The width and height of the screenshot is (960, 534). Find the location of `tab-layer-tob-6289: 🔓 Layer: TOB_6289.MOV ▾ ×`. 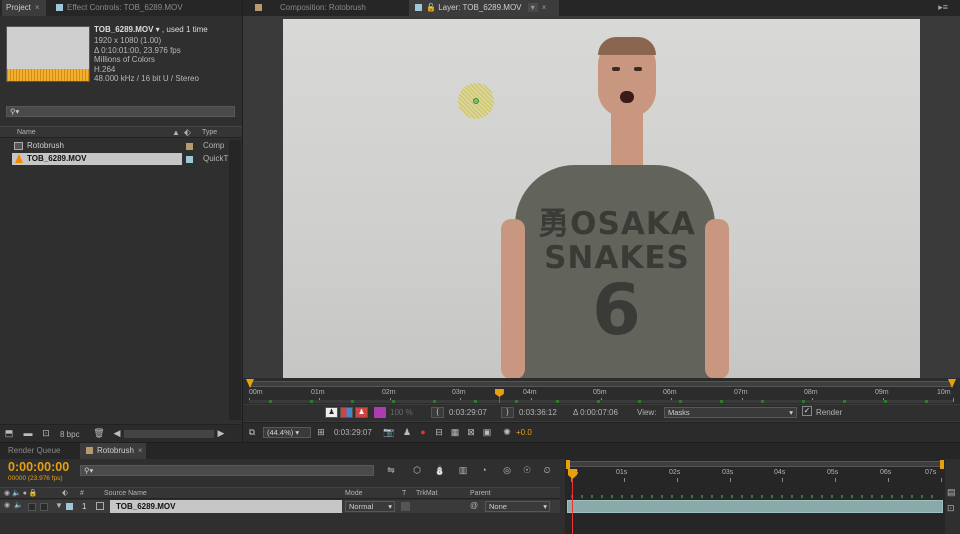

tab-layer-tob-6289: 🔓 Layer: TOB_6289.MOV ▾ × is located at coordinates (484, 8).